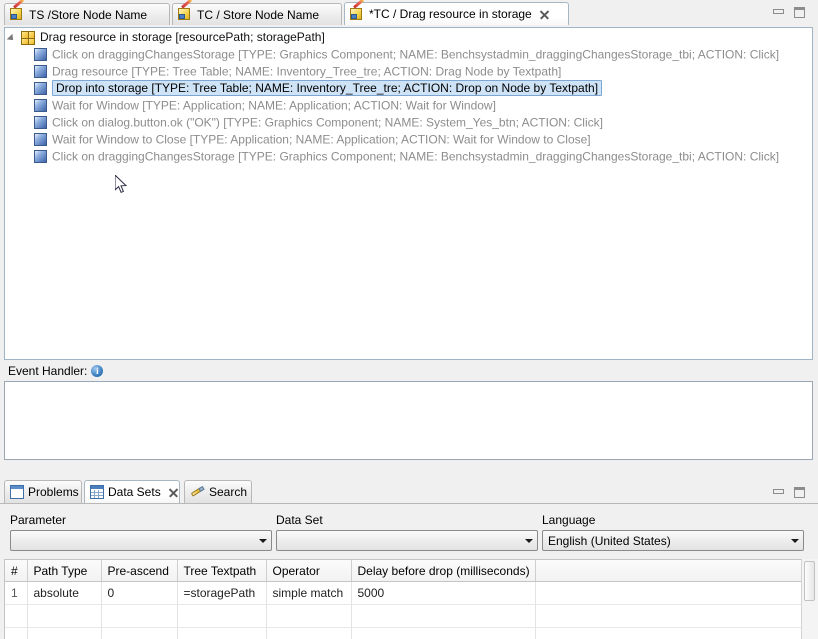 This screenshot has height=639, width=818. Describe the element at coordinates (789, 492) in the screenshot. I see `view-window-buttons` at that location.